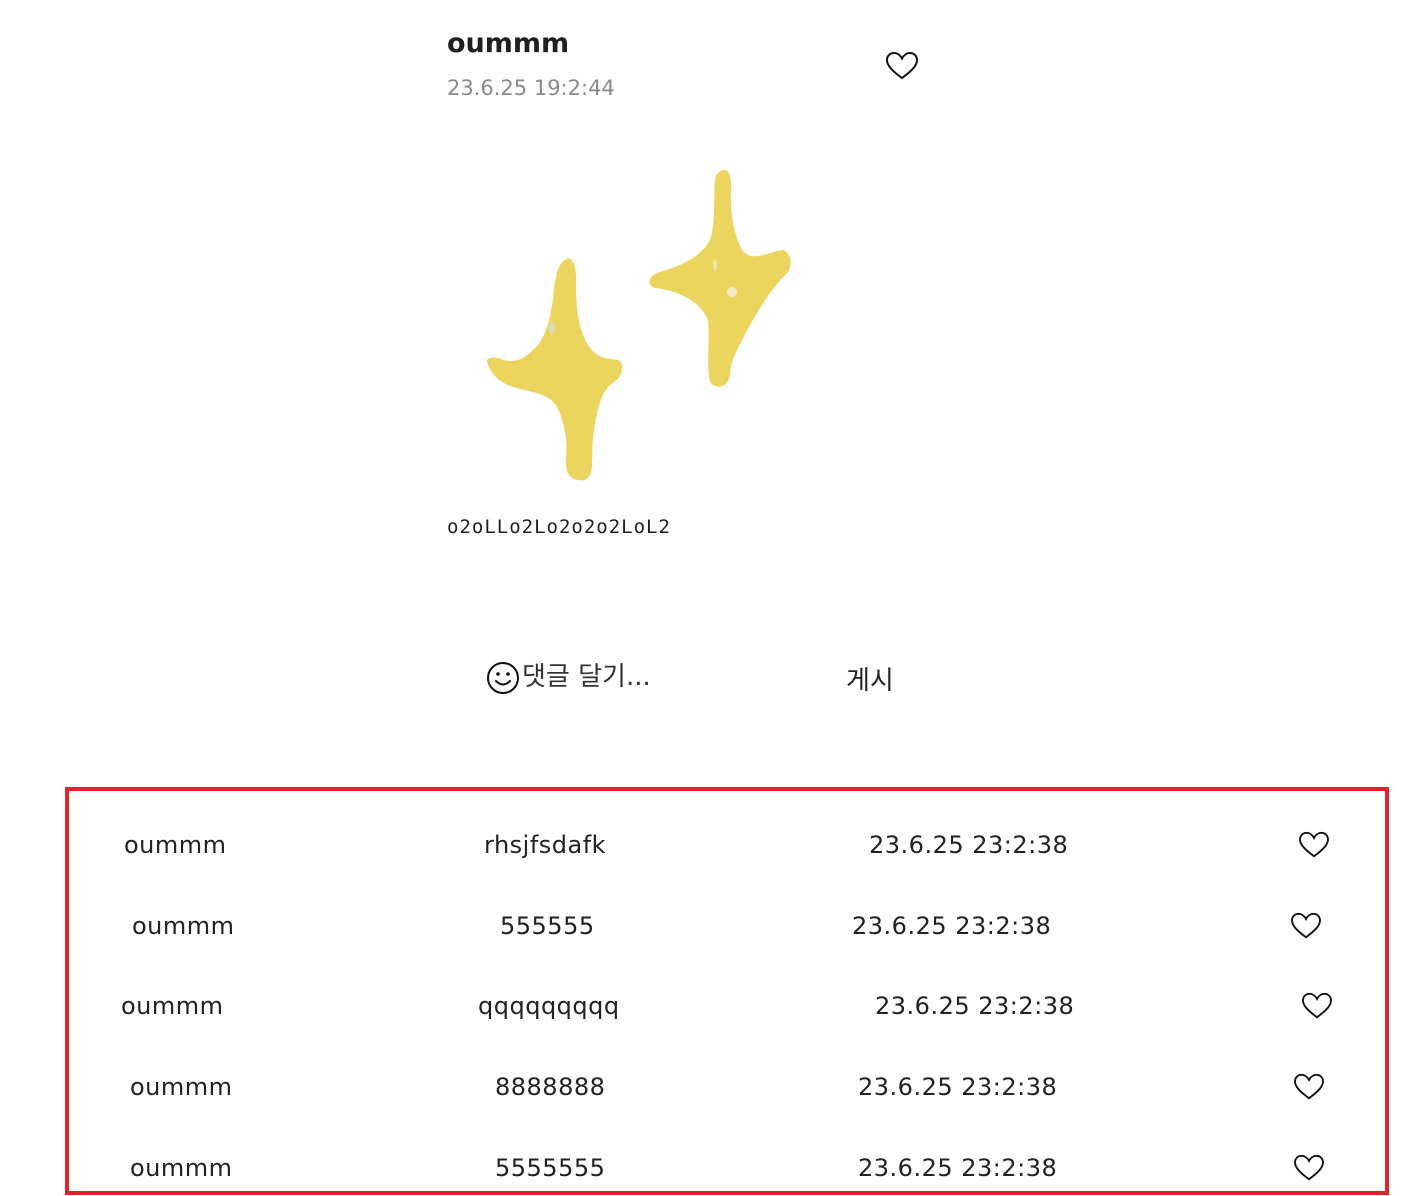  What do you see at coordinates (531, 88) in the screenshot?
I see `post-timestamp: 23.6.25 19:2:44` at bounding box center [531, 88].